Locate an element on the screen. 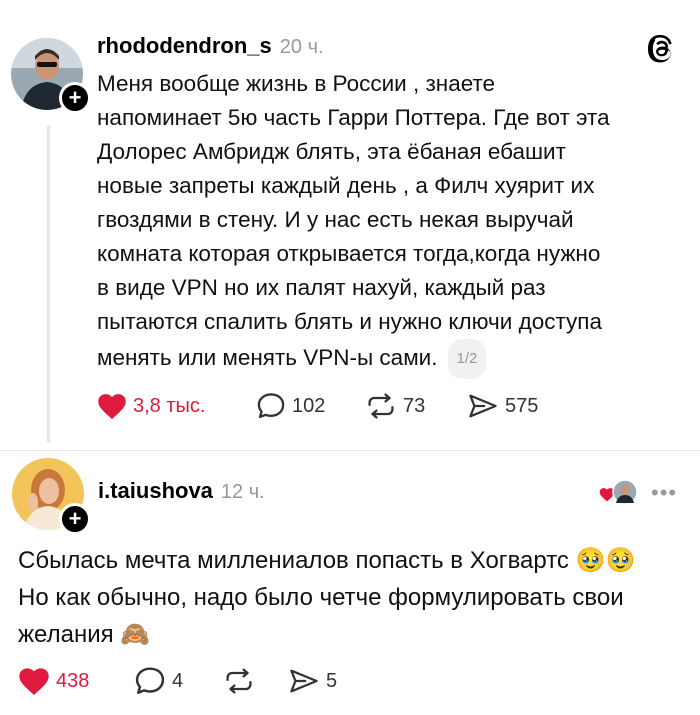 The height and width of the screenshot is (715, 700). post-header: rhododendron_s 20 ч. is located at coordinates (210, 47).